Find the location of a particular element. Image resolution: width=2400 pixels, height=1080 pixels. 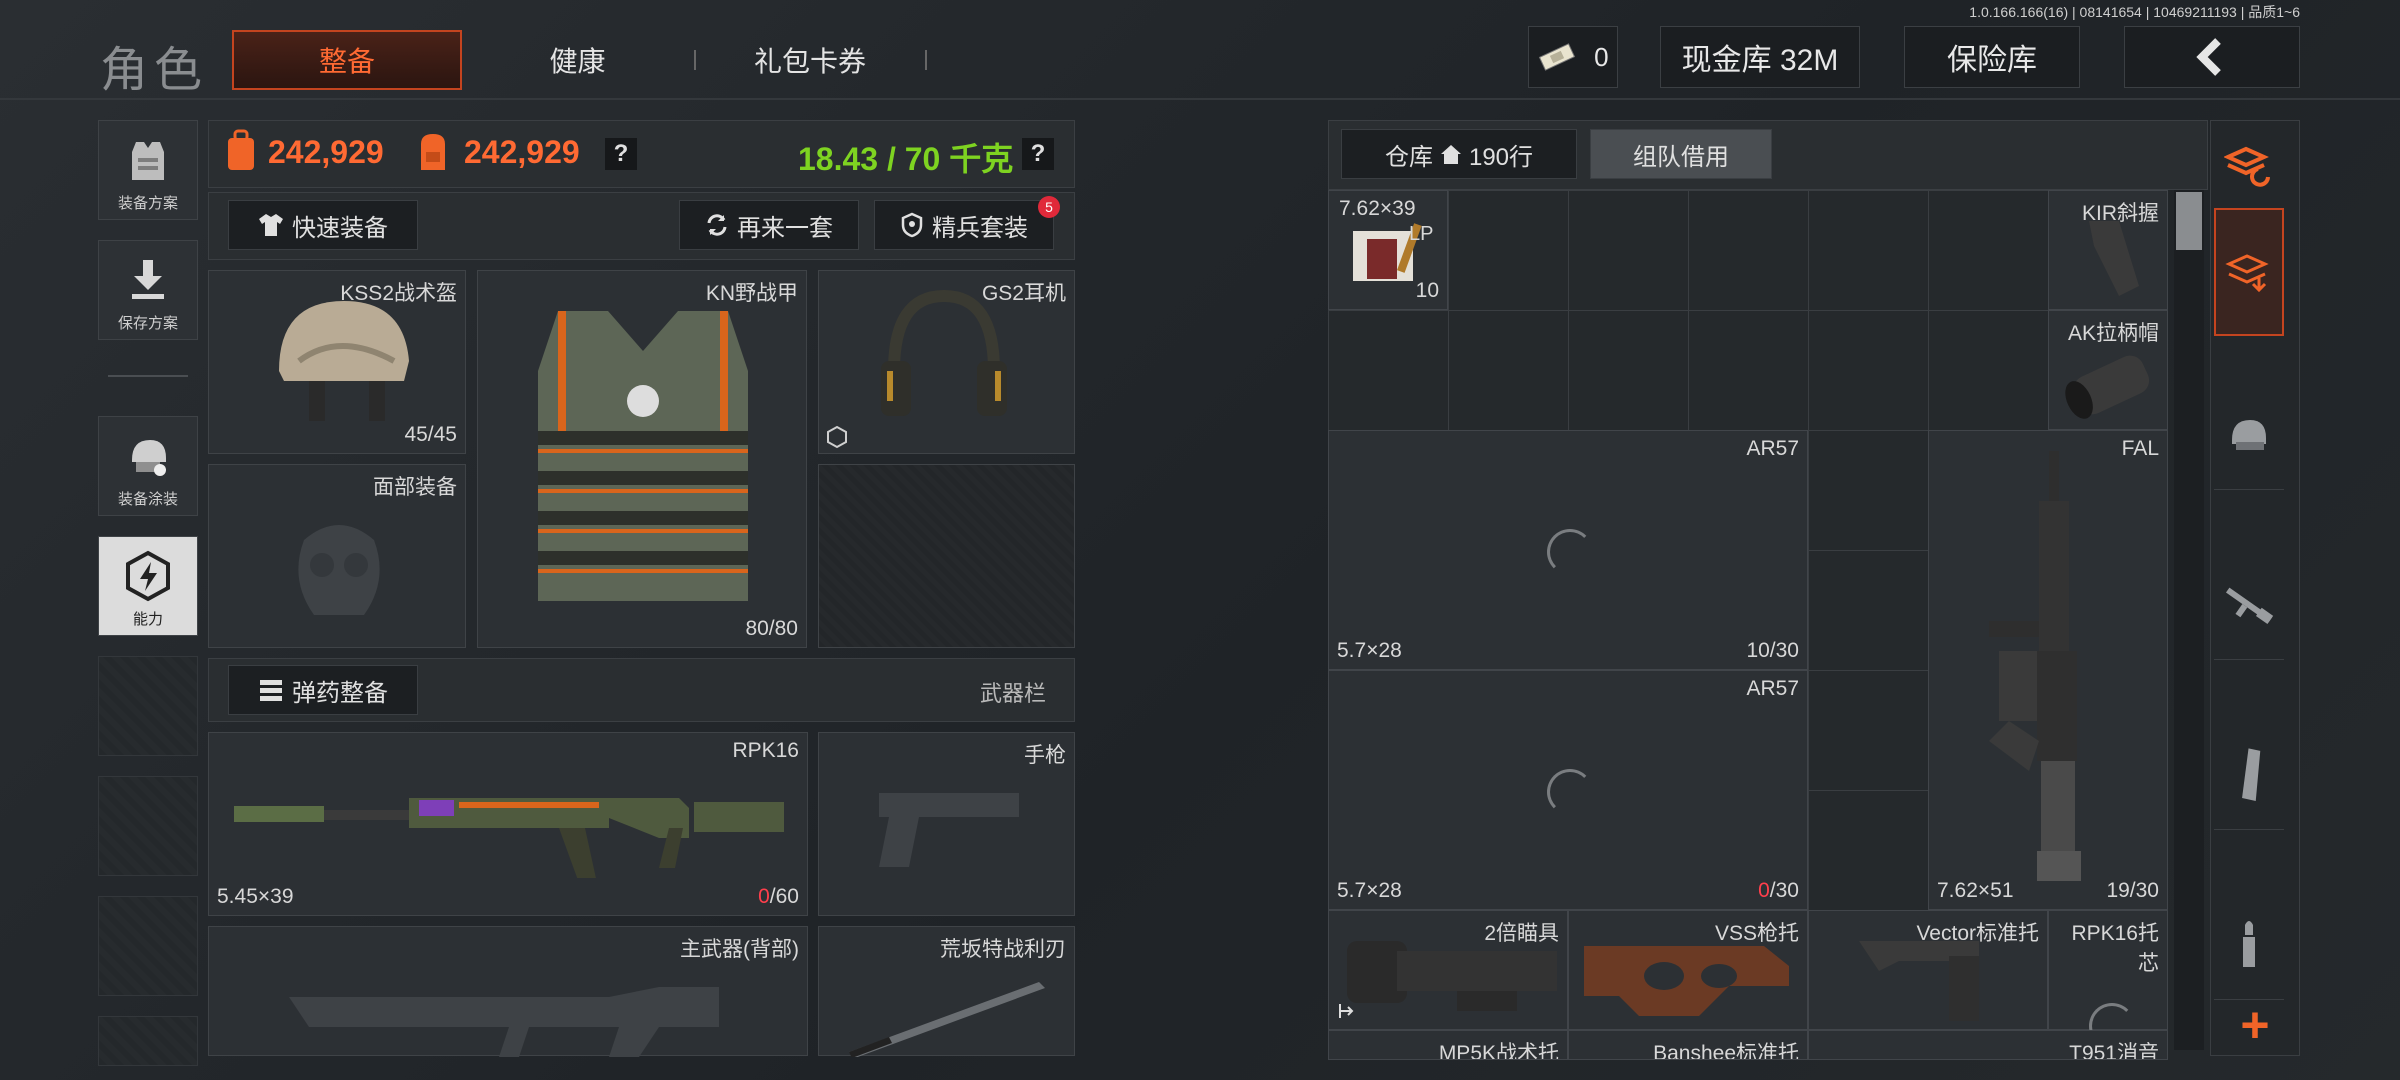

equipment-value: 242,929 is located at coordinates (326, 152).